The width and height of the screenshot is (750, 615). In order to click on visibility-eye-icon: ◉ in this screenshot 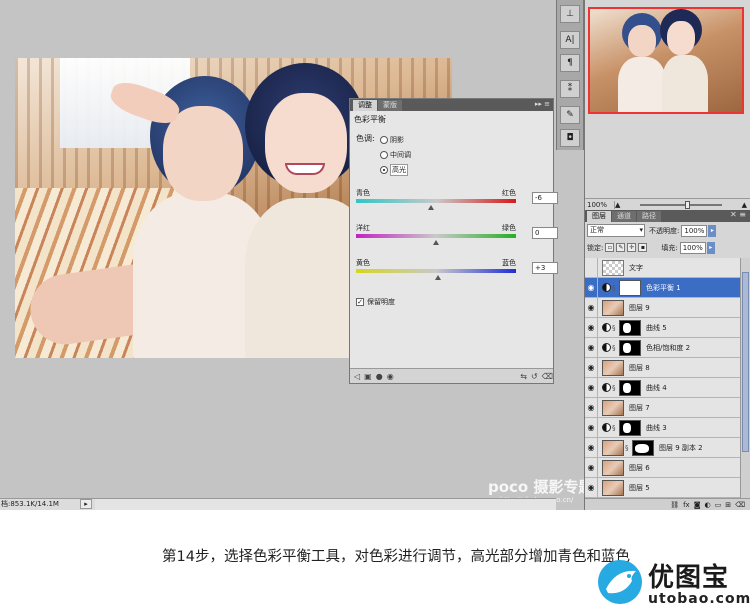, I will do `click(390, 376)`.